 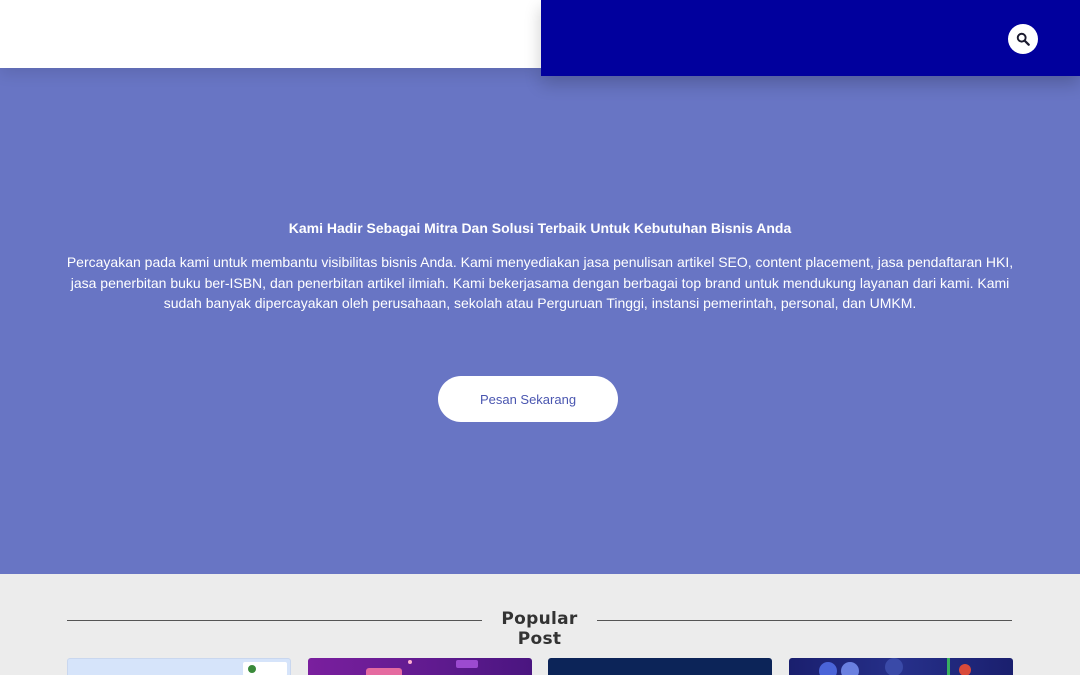 What do you see at coordinates (804, 620) in the screenshot?
I see `heading-divider-right` at bounding box center [804, 620].